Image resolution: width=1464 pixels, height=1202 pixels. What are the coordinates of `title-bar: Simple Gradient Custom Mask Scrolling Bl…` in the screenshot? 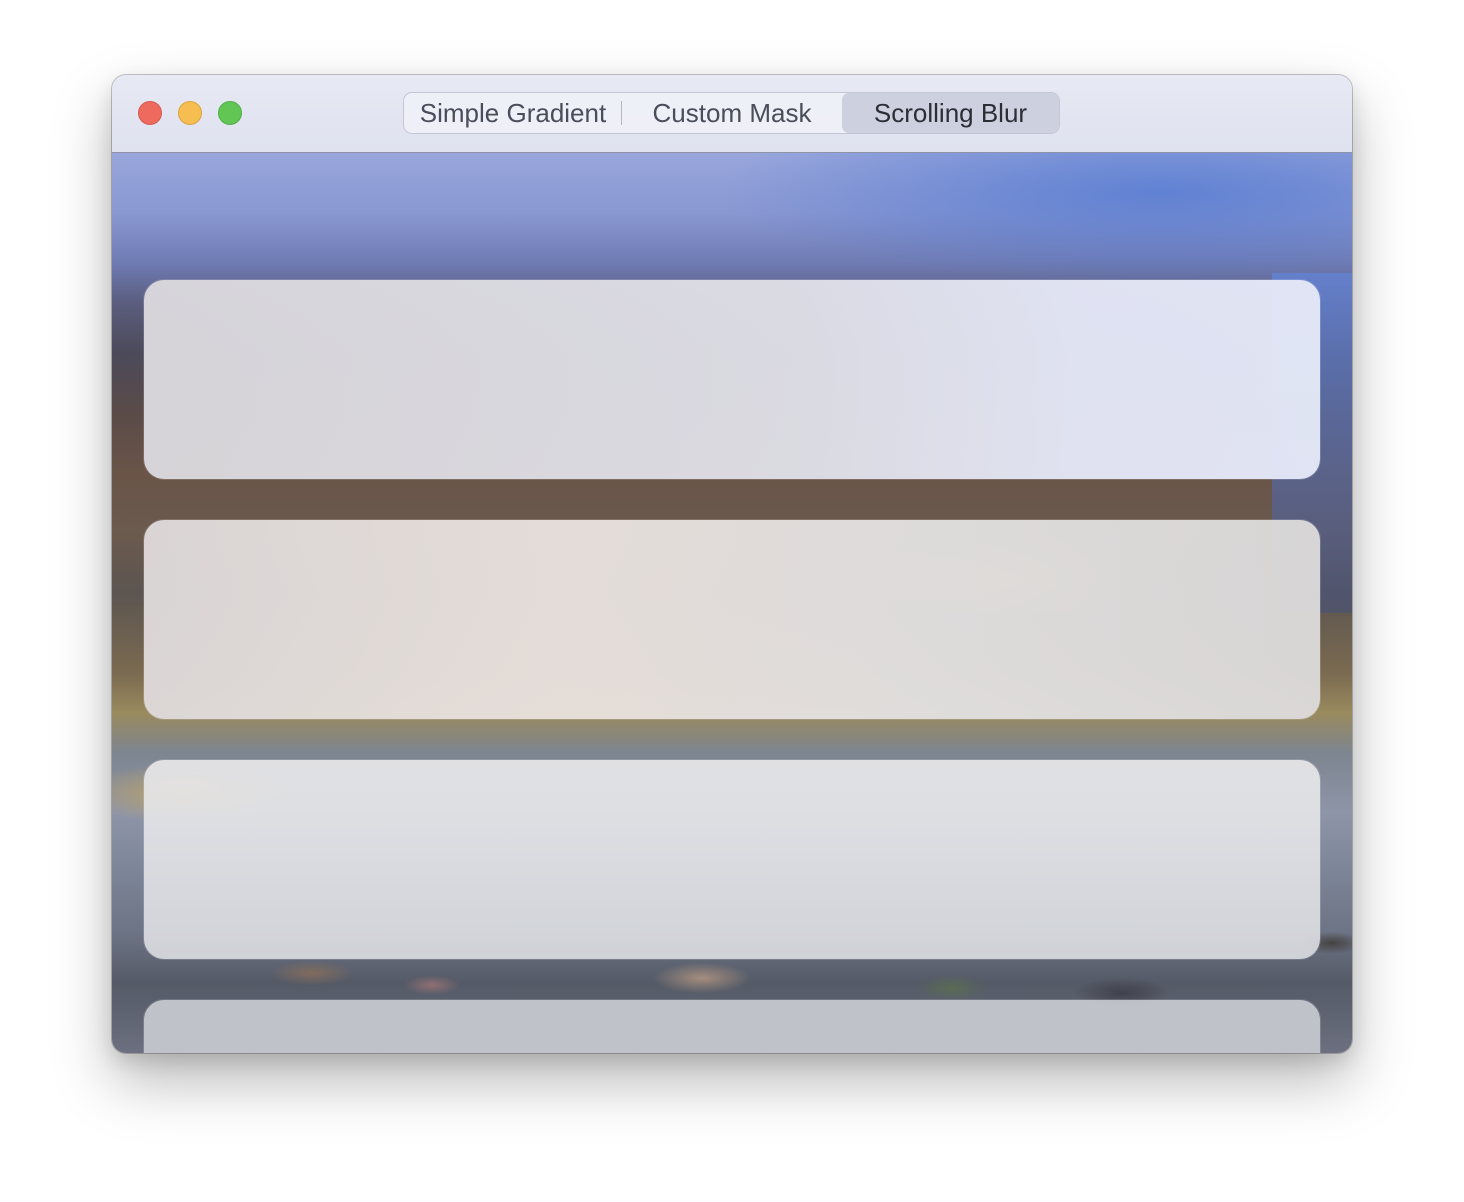 It's located at (732, 114).